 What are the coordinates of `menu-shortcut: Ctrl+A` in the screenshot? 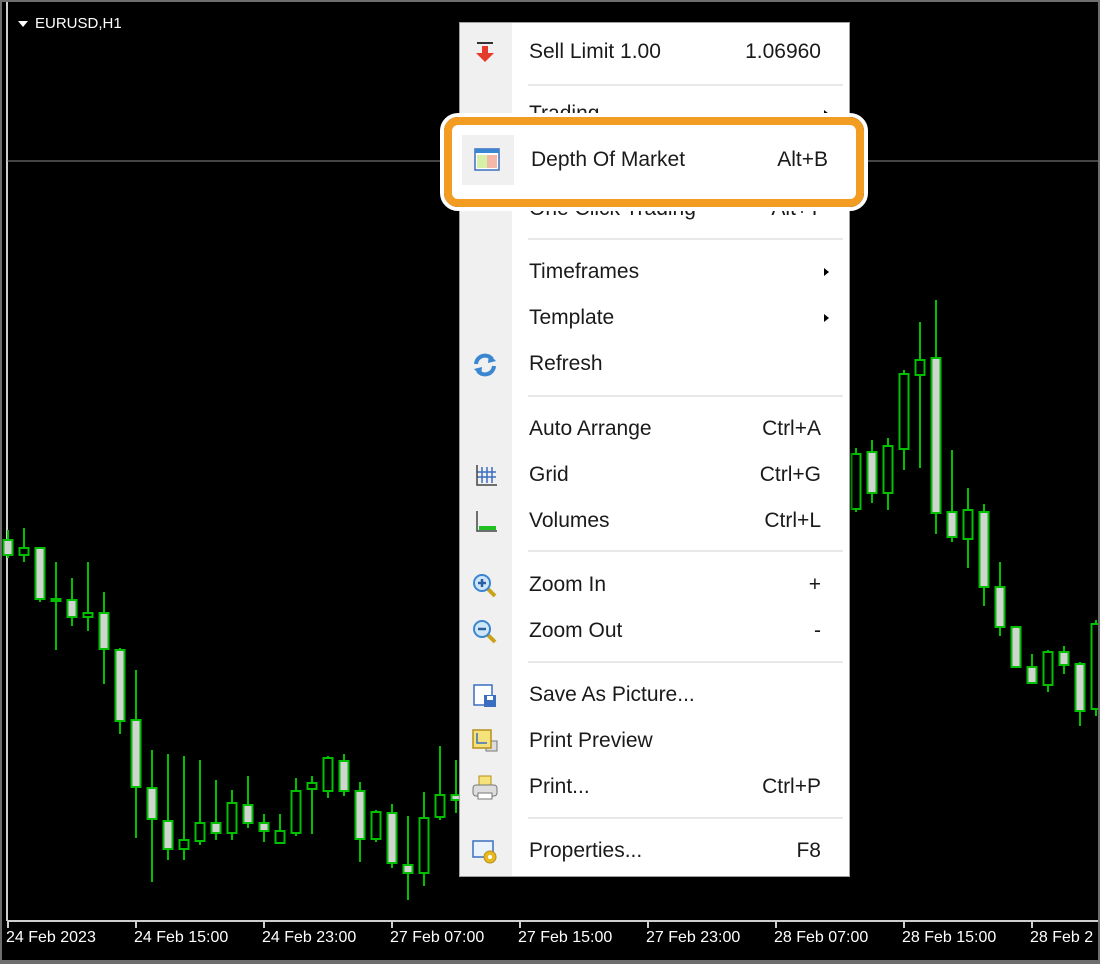 It's located at (791, 428).